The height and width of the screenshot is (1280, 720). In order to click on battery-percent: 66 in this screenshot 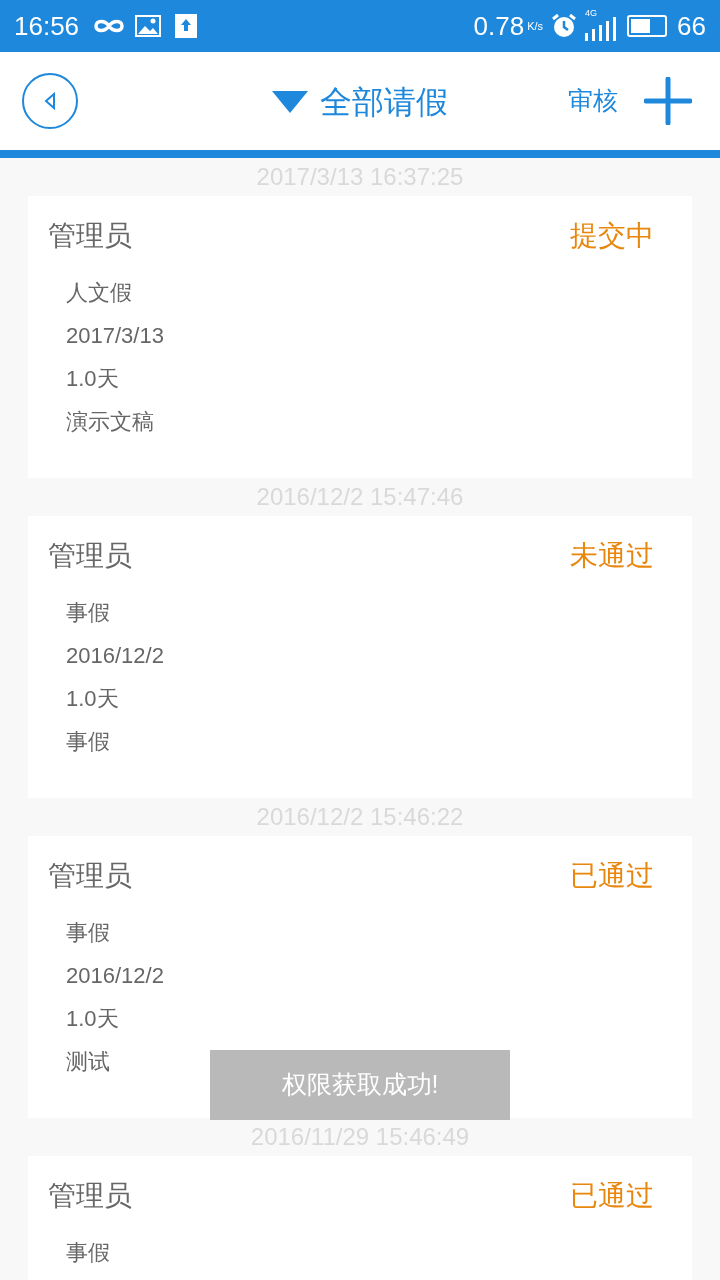, I will do `click(691, 26)`.